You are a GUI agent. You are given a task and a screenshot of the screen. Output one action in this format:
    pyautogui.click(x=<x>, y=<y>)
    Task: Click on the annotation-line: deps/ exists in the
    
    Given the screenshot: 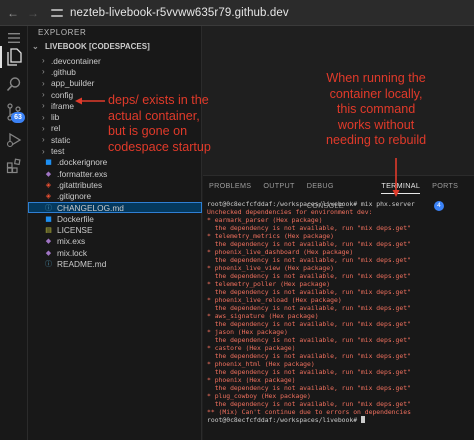 What is the action you would take?
    pyautogui.click(x=158, y=100)
    